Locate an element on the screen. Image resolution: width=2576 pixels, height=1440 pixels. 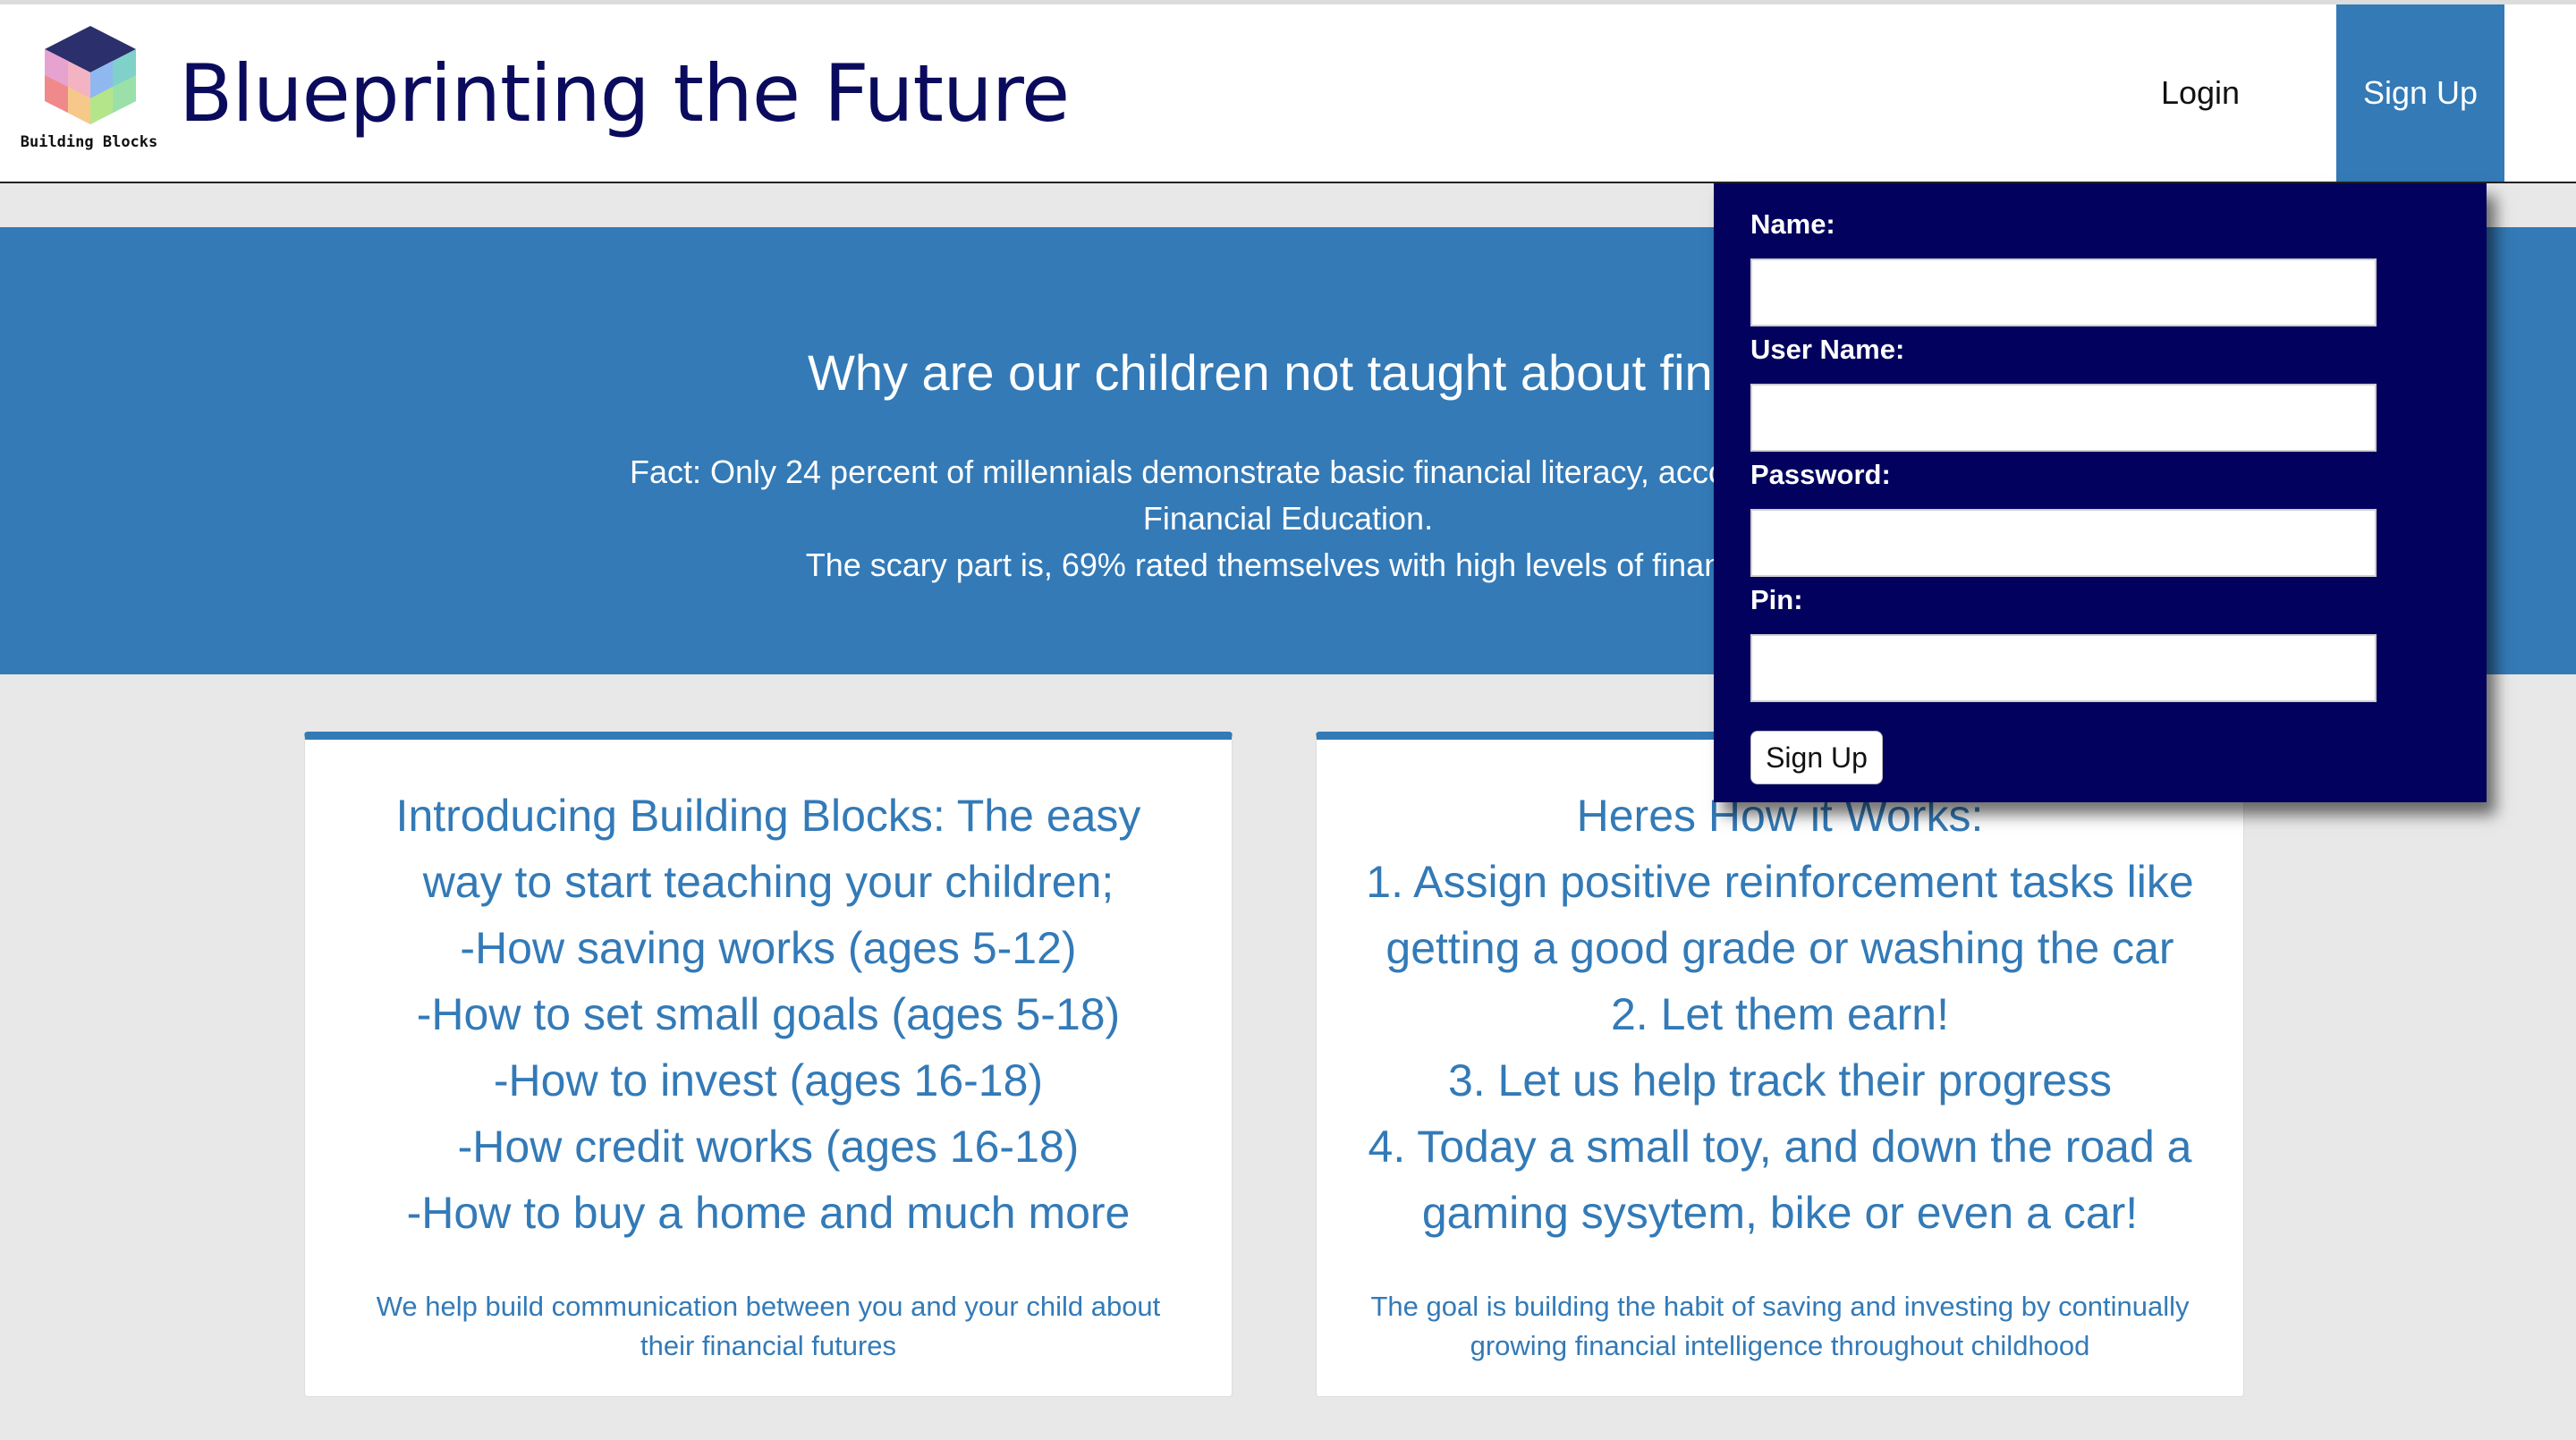
card-line: -How to set small goals (ages 5-18) is located at coordinates (768, 1014).